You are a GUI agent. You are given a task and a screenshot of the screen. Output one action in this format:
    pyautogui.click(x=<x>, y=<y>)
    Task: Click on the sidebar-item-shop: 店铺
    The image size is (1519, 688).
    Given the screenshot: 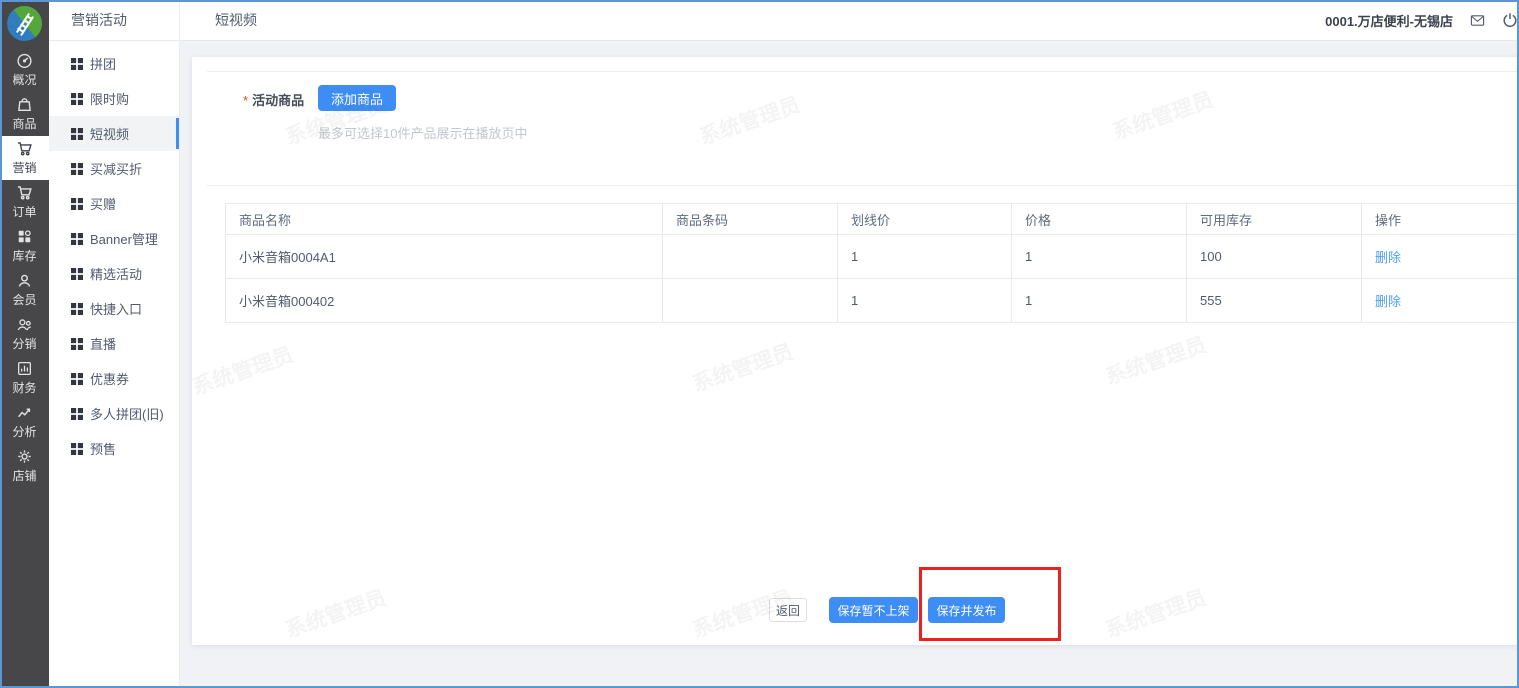 What is the action you would take?
    pyautogui.click(x=24, y=466)
    